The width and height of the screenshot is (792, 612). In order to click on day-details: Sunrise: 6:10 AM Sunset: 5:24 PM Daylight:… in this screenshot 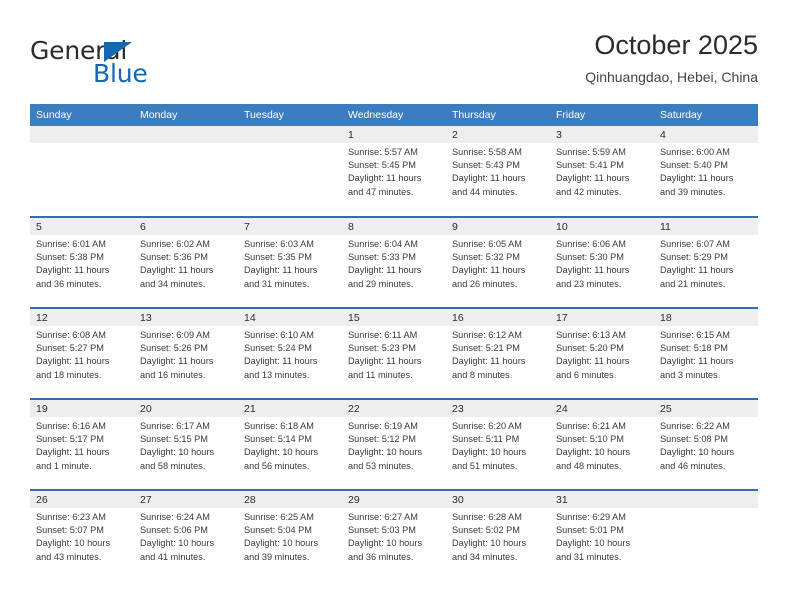, I will do `click(290, 354)`.